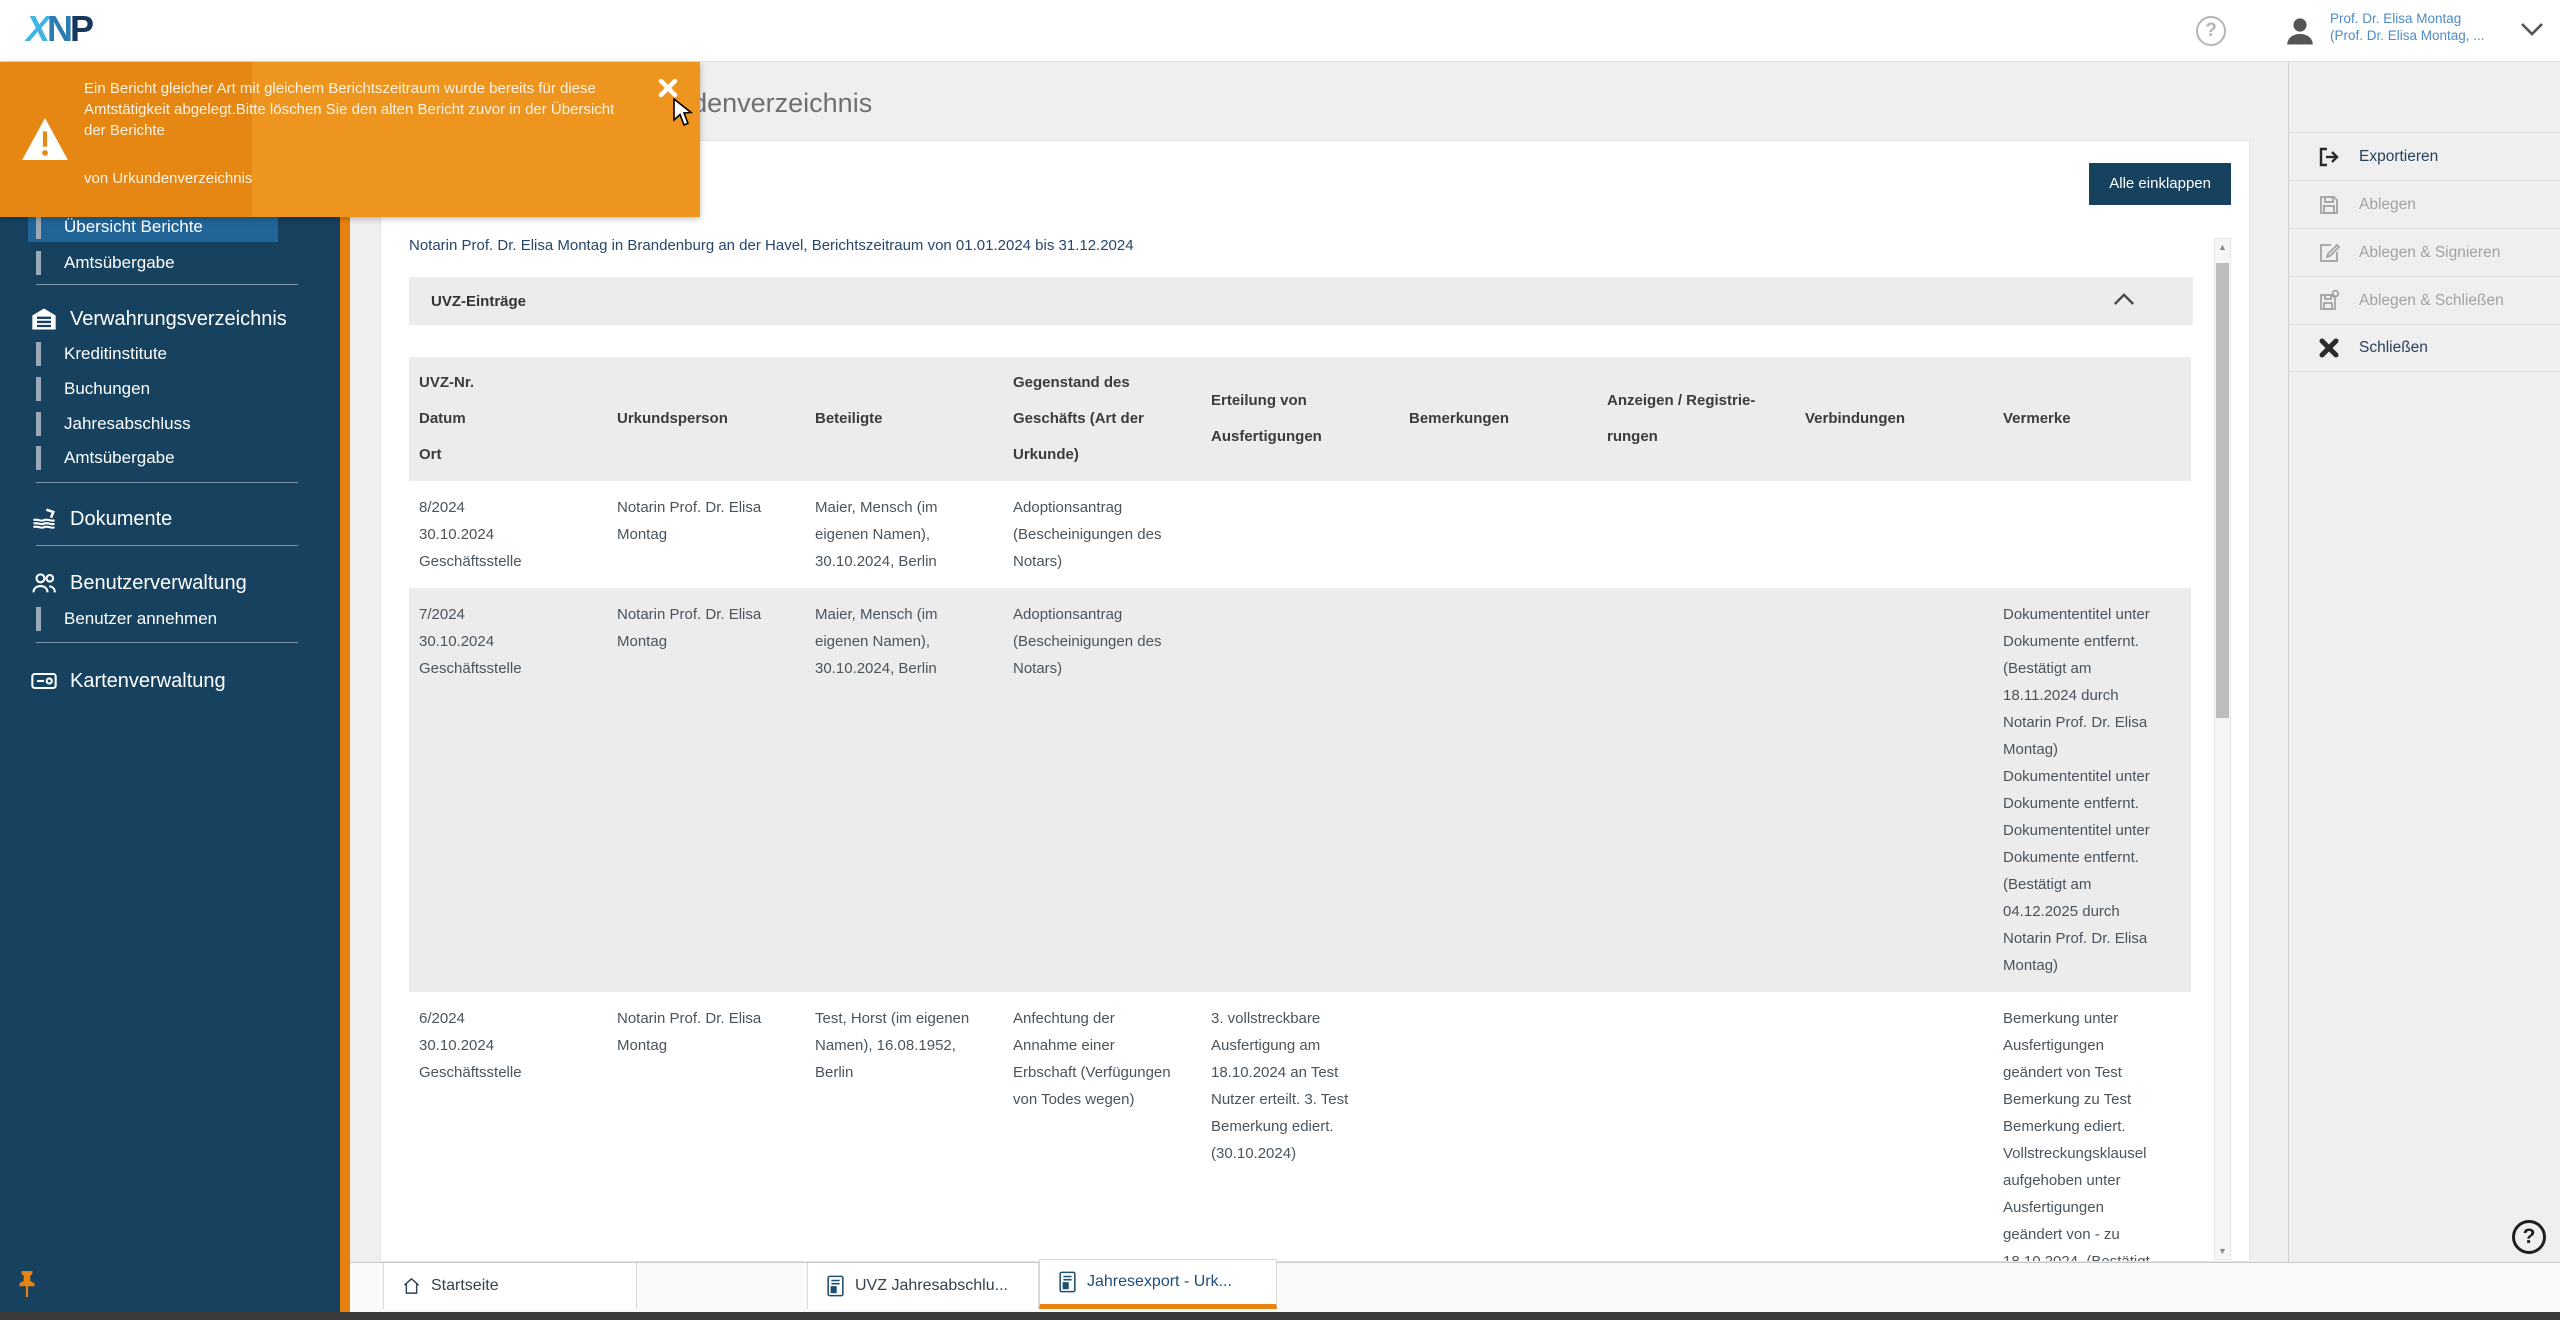 This screenshot has height=1320, width=2560. I want to click on sidebar-item-amtsuebergabe: Amtsübergabe, so click(153, 263).